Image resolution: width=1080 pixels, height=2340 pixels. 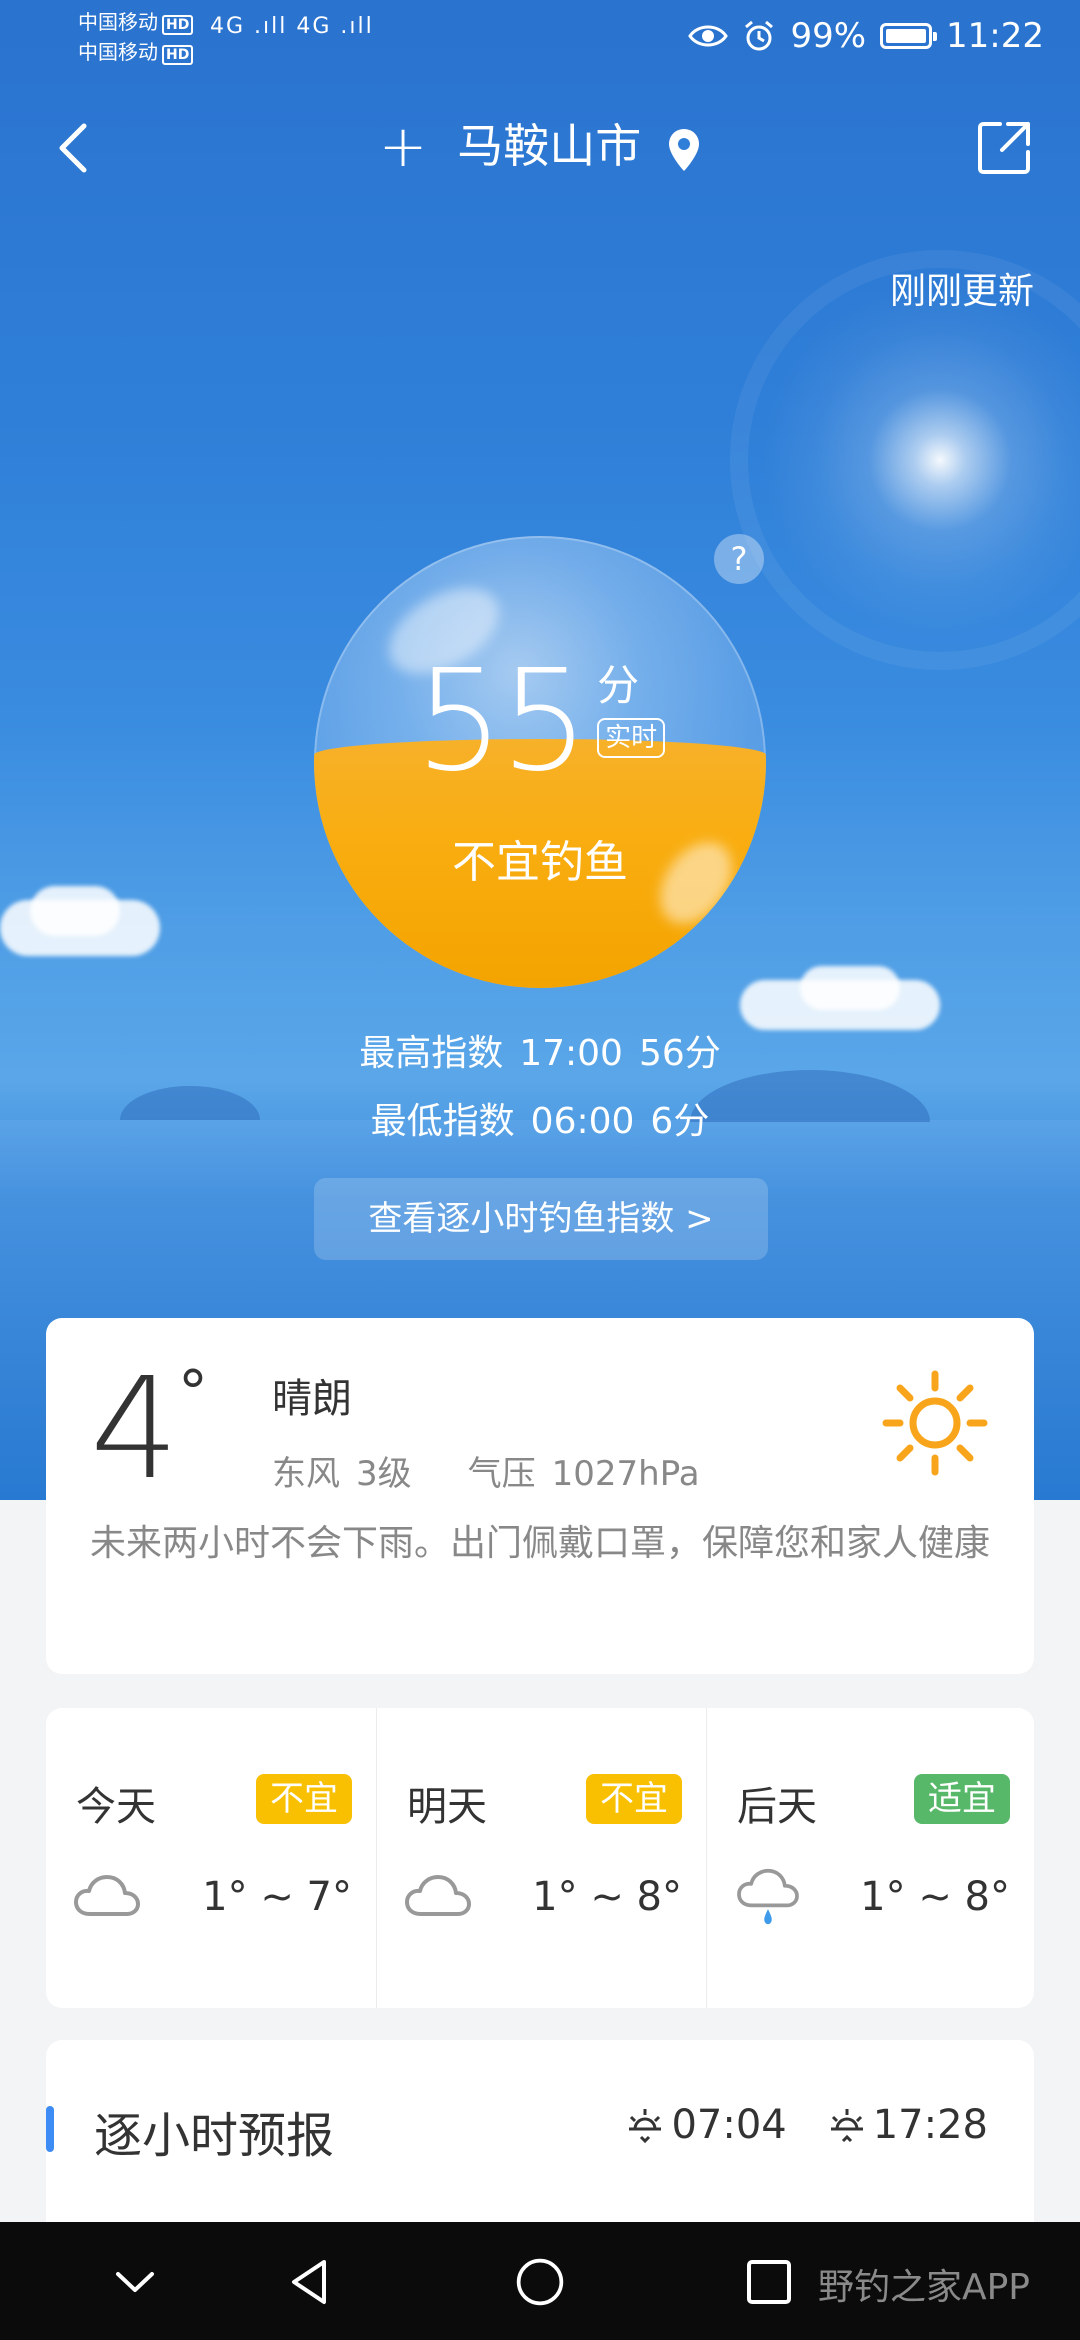 What do you see at coordinates (805, 2125) in the screenshot?
I see `sun-times: 07:04 17:28` at bounding box center [805, 2125].